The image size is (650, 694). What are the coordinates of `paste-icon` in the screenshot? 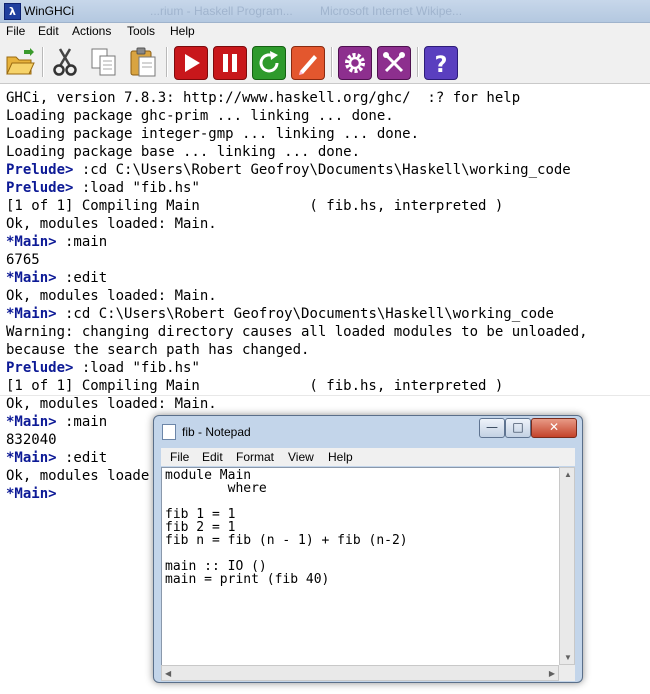 It's located at (143, 62).